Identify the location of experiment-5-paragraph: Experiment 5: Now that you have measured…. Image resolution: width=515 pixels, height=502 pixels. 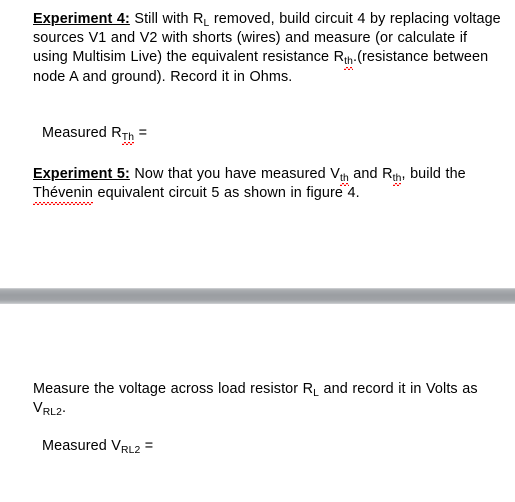
(257, 185).